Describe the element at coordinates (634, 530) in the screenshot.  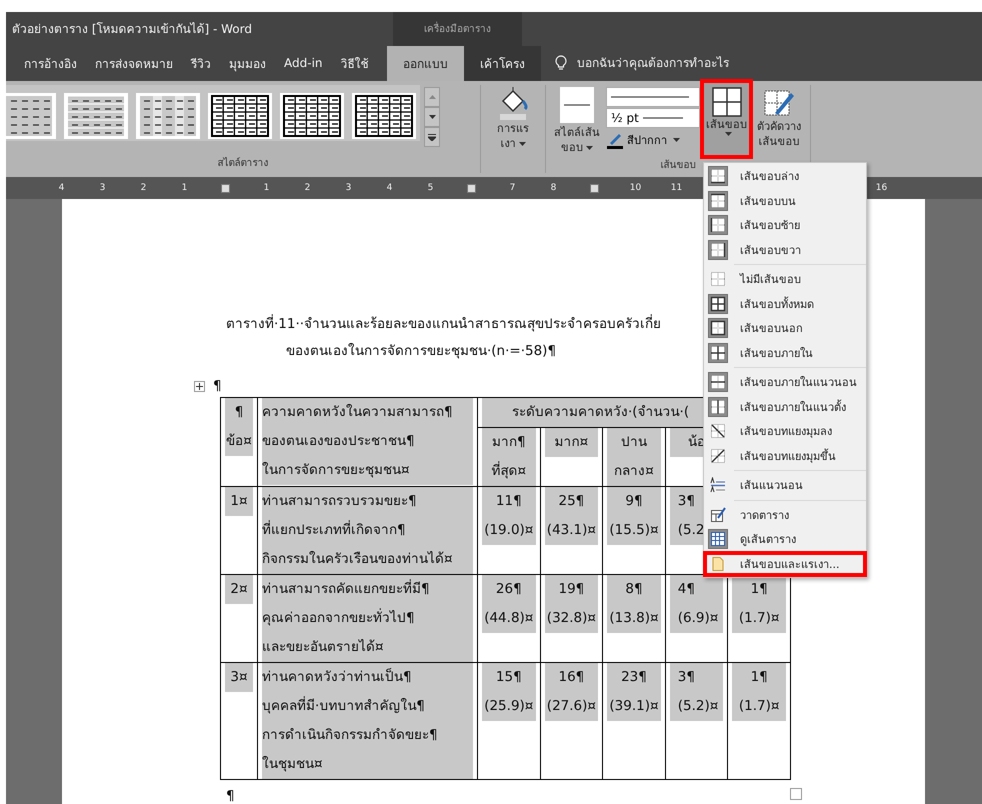
I see `table-cell: (15.5)¤` at that location.